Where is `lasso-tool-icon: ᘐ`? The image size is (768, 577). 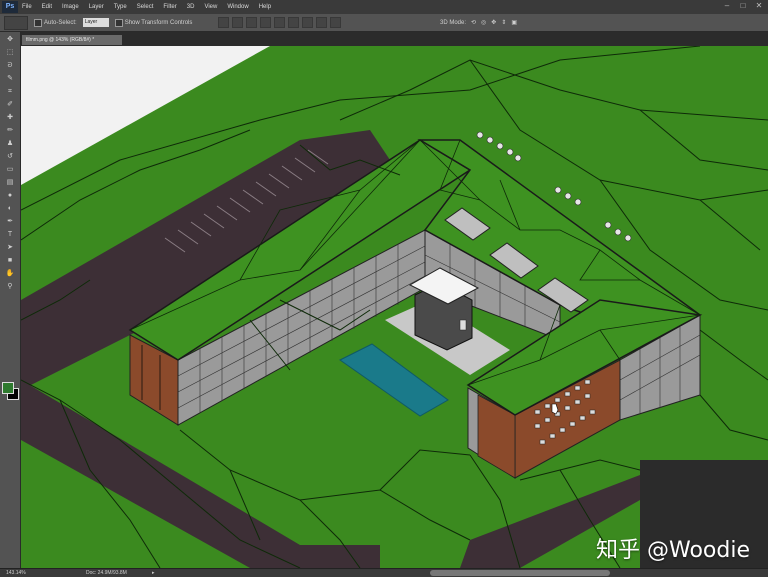
lasso-tool-icon: ᘐ is located at coordinates (10, 66).